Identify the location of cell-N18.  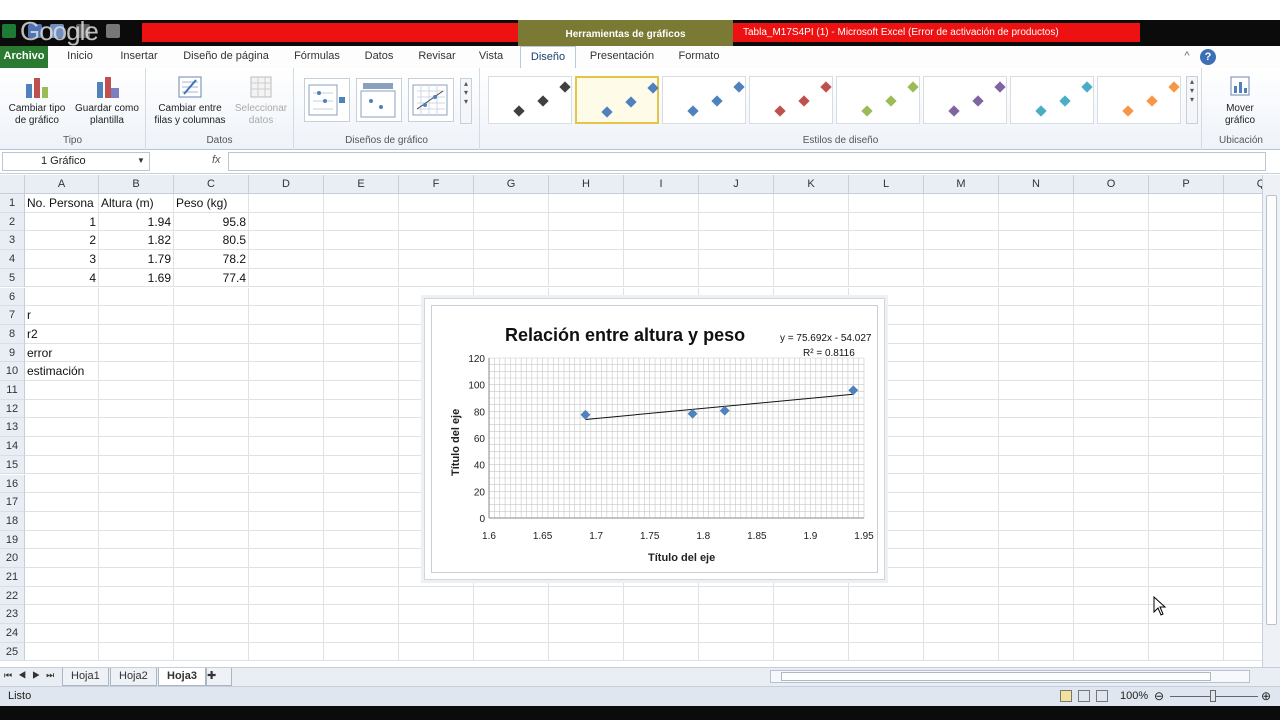
(1036, 521).